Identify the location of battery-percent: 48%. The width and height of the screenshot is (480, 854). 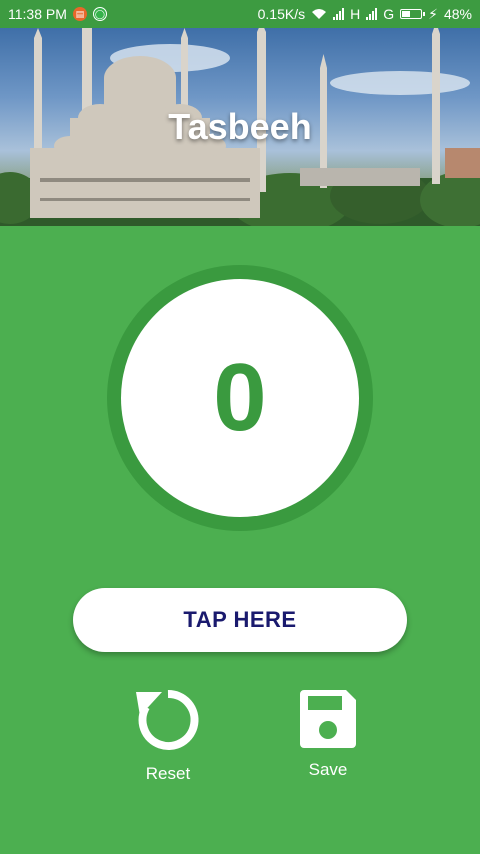
(457, 14).